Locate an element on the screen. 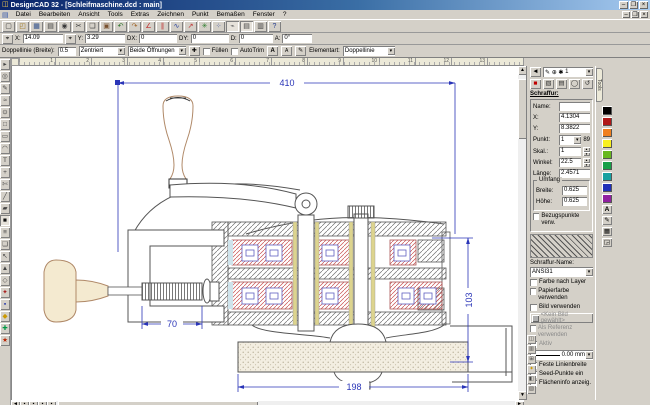  laenge-field: 2.4571 is located at coordinates (574, 173).